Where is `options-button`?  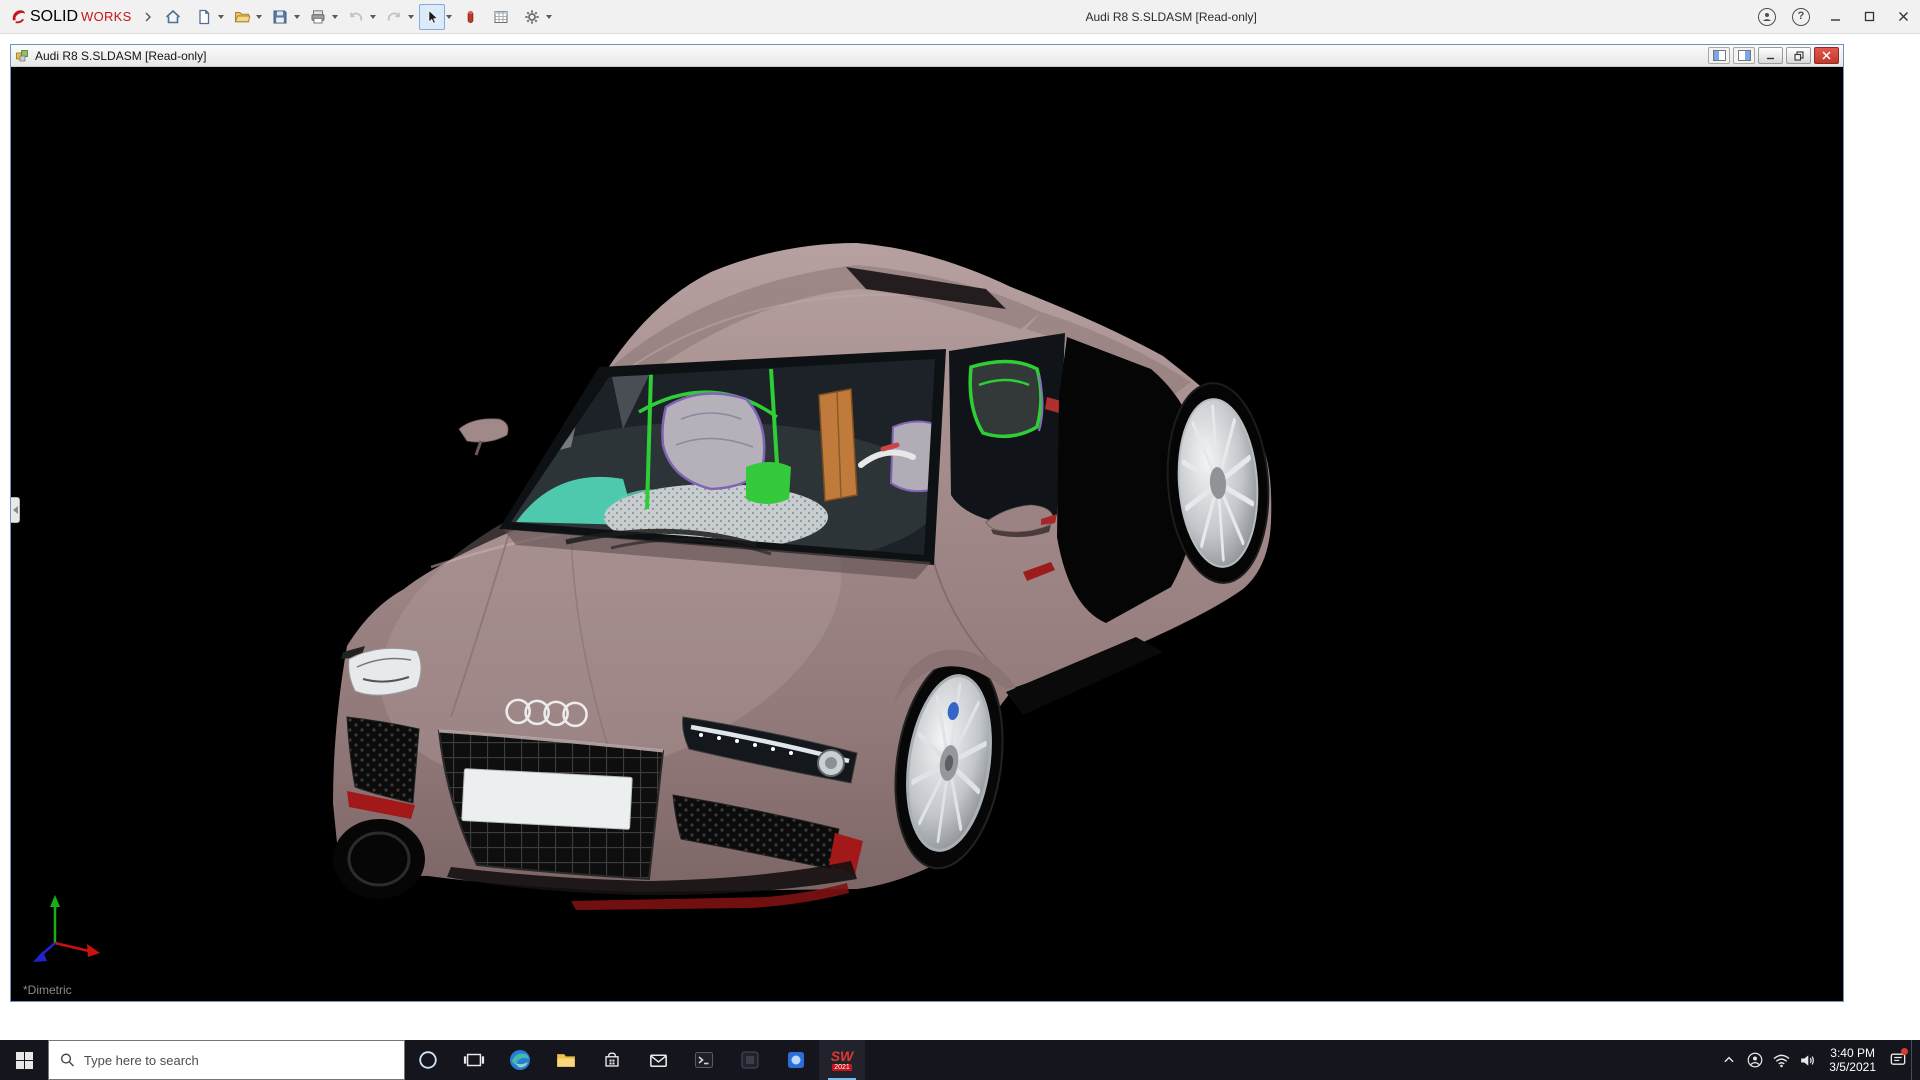
options-button is located at coordinates (535, 17).